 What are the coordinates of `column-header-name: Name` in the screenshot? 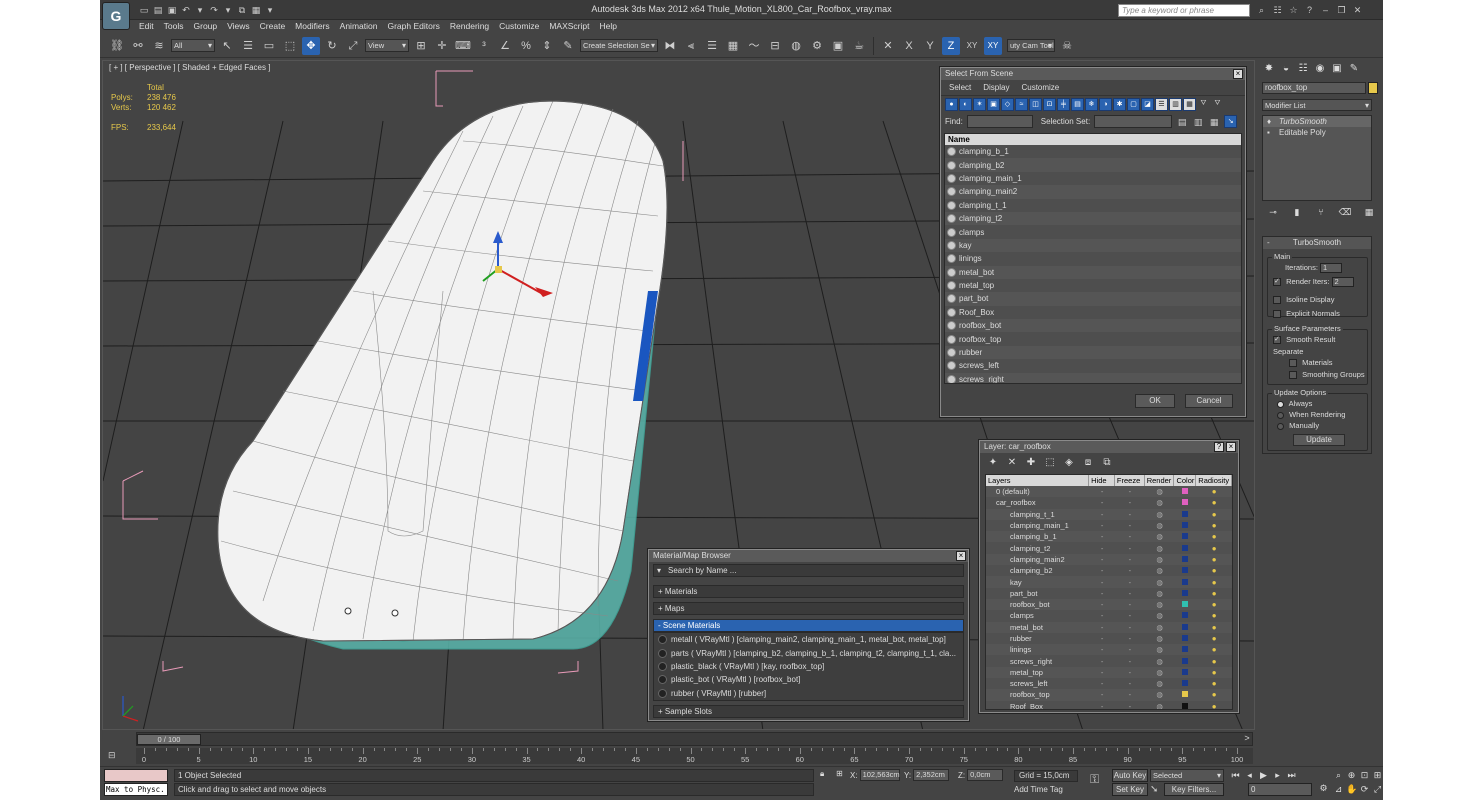 It's located at (1093, 139).